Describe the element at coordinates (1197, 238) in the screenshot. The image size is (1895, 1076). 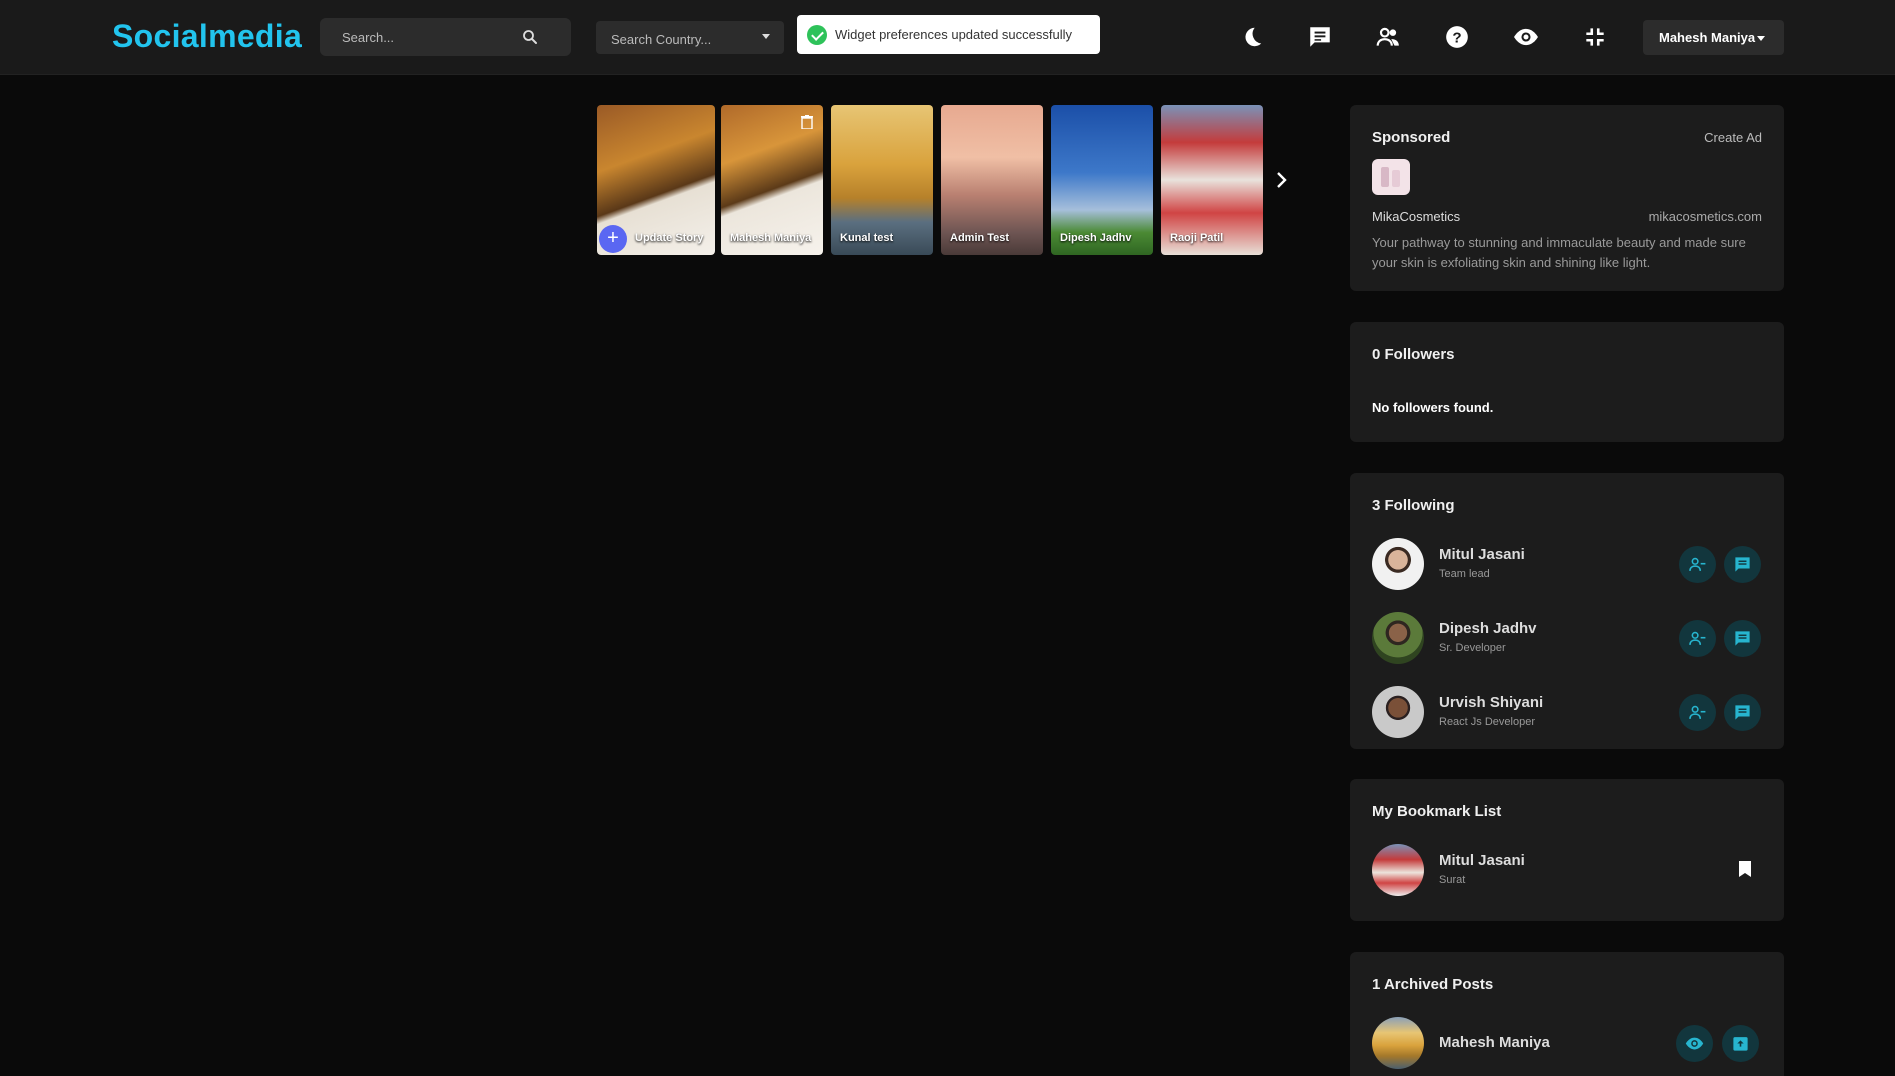
I see `story-label: Raoji Patil` at that location.